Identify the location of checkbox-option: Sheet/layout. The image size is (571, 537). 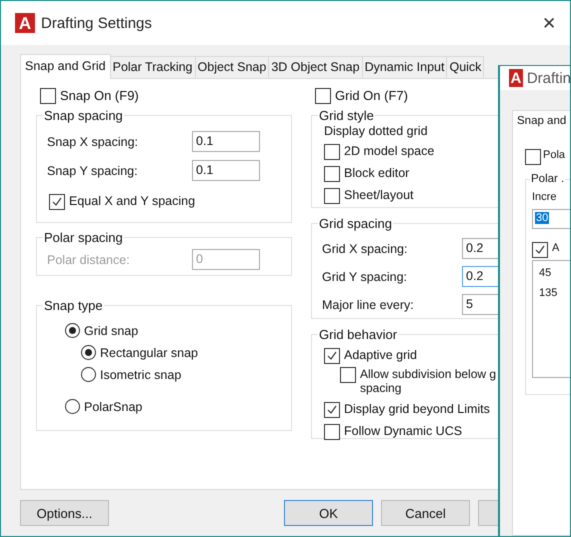
(417, 196).